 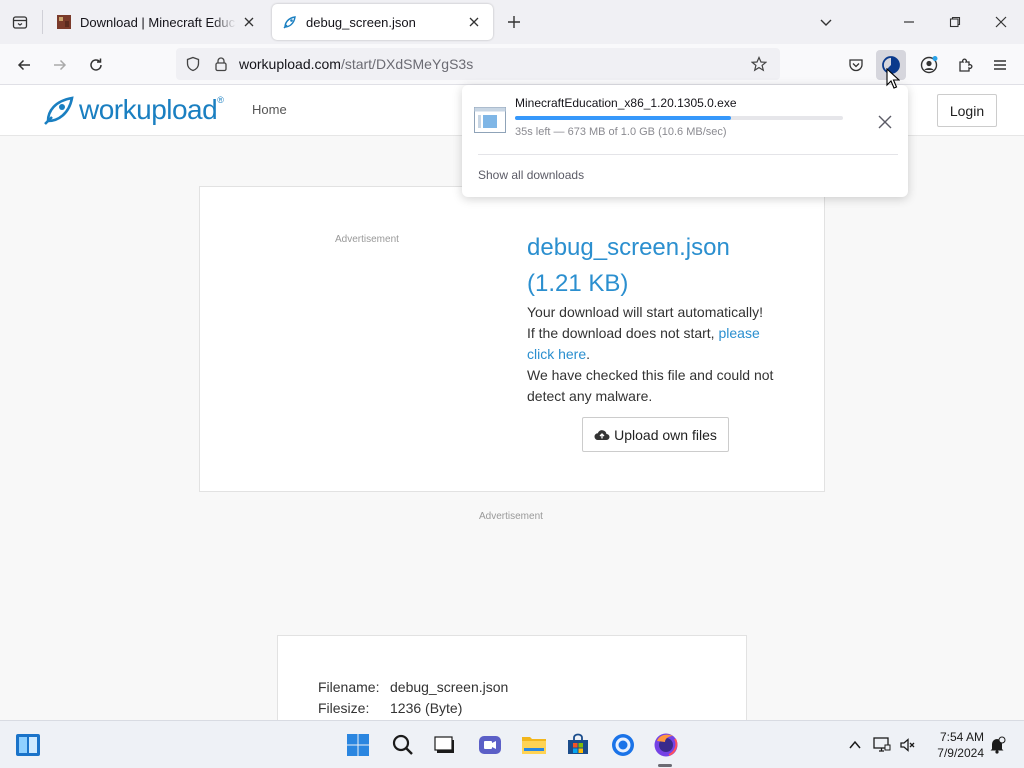 I want to click on exe-file-icon, so click(x=490, y=120).